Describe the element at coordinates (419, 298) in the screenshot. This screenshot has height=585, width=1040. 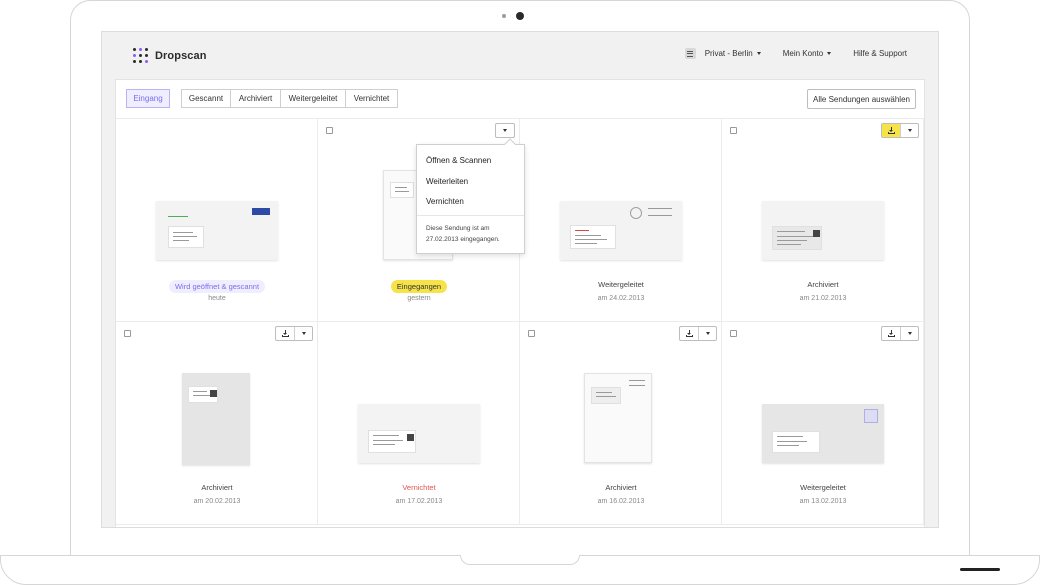
I see `date-label: gestern` at that location.